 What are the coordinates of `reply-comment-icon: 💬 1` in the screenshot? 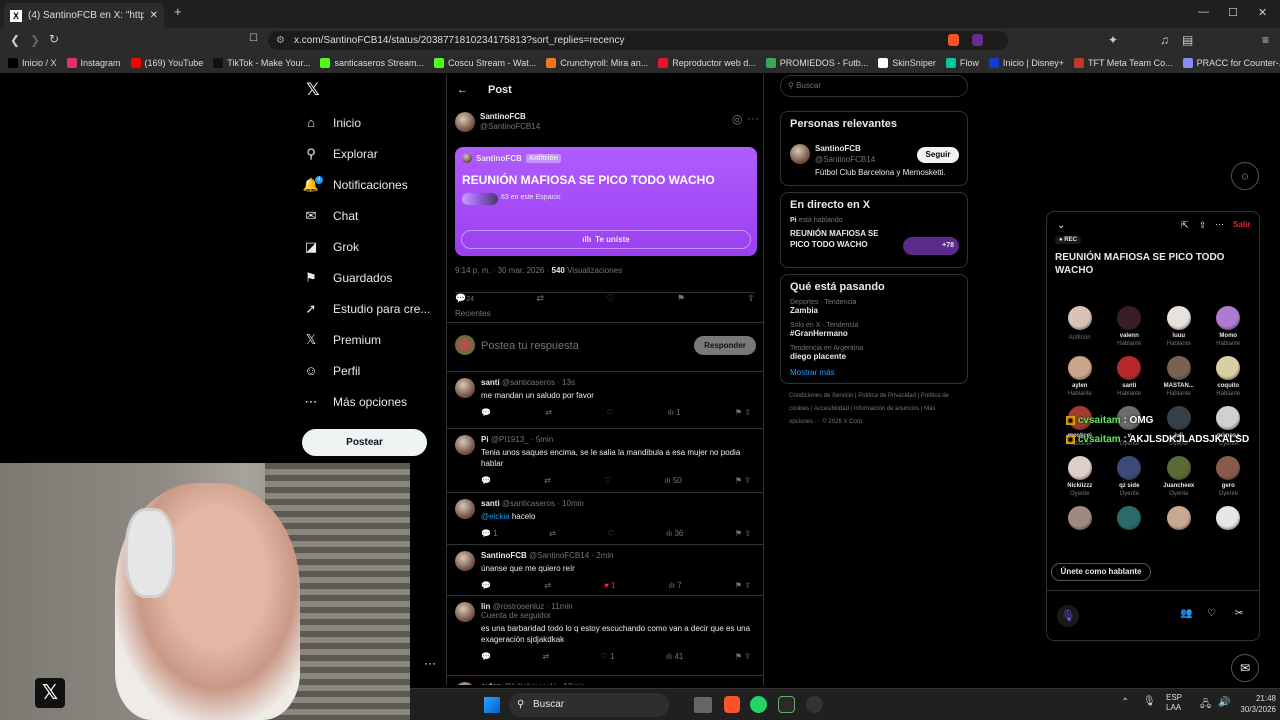 It's located at (489, 533).